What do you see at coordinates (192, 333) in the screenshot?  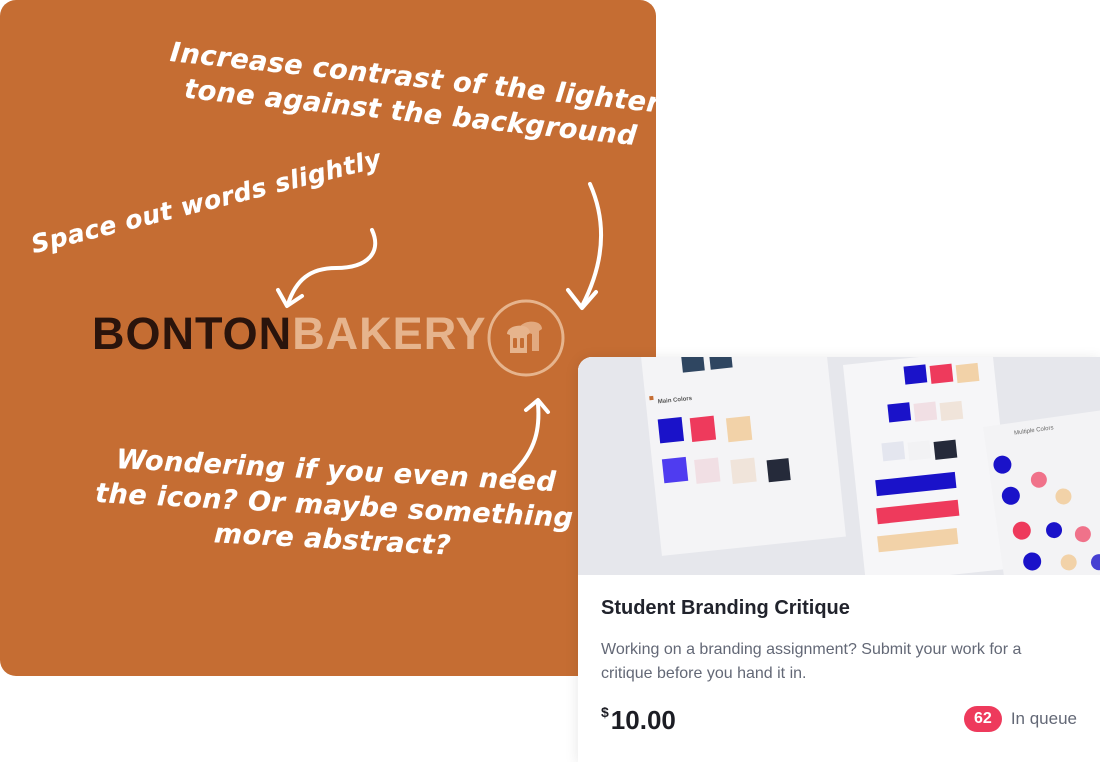 I see `wordmark-dark-part: BONTON` at bounding box center [192, 333].